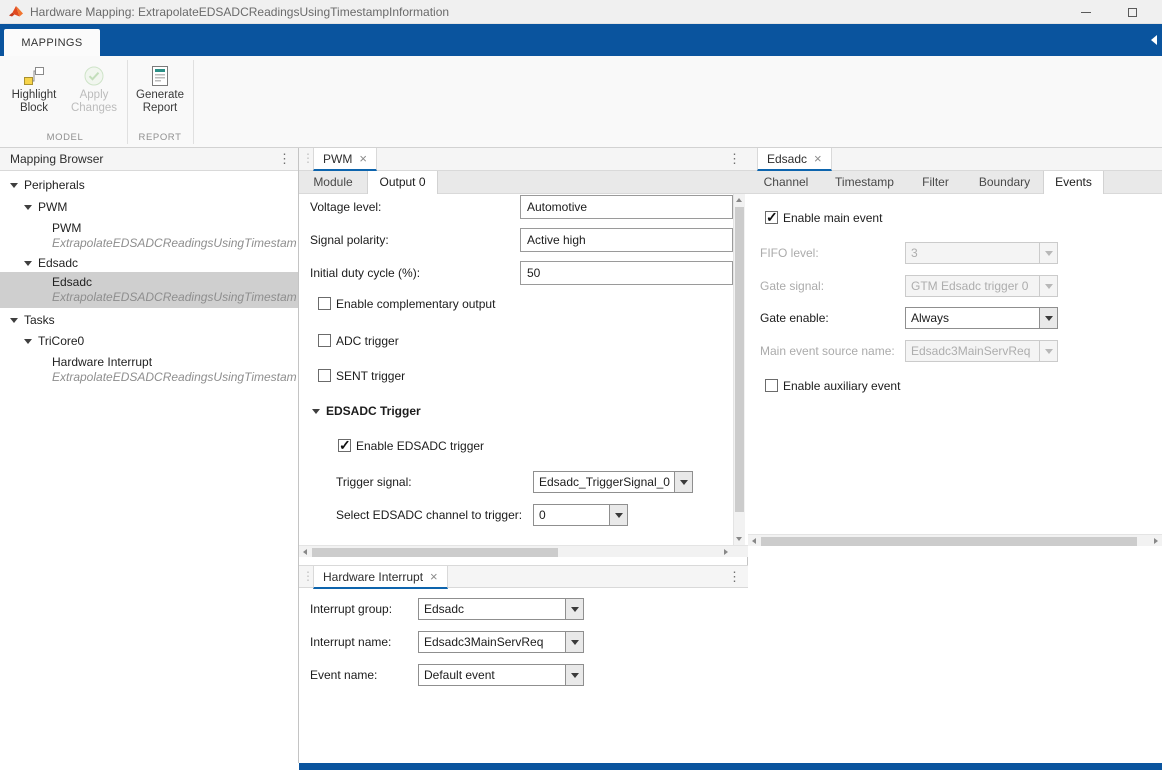 Image resolution: width=1162 pixels, height=770 pixels. What do you see at coordinates (160, 89) in the screenshot?
I see `generate-report-button: Generate Report` at bounding box center [160, 89].